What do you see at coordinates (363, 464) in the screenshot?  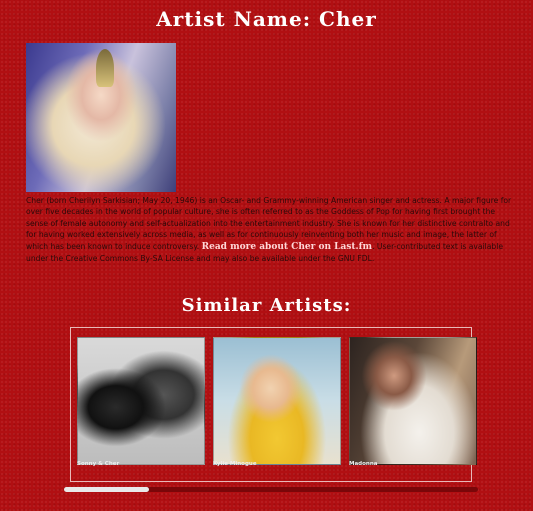 I see `similar-artist-label: Madonna` at bounding box center [363, 464].